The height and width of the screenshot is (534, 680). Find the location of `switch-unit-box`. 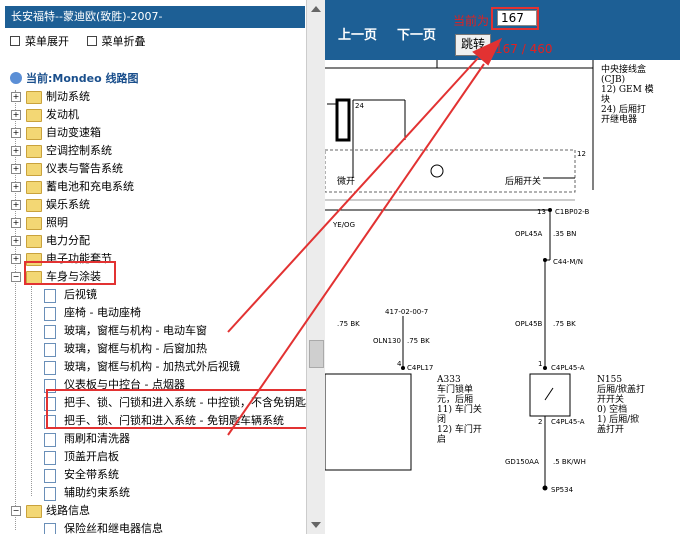

switch-unit-box is located at coordinates (550, 395).